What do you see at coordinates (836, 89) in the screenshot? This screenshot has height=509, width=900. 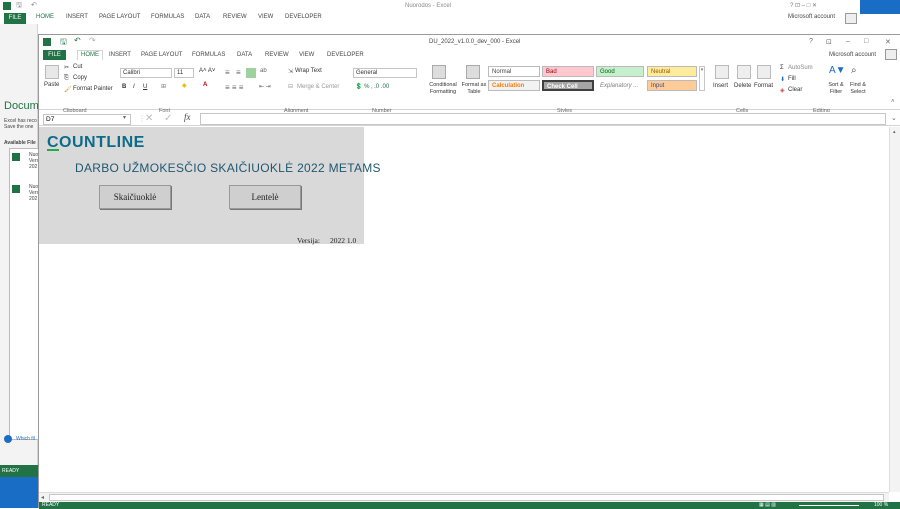 I see `sort-filter-button: Sort & Filter` at bounding box center [836, 89].